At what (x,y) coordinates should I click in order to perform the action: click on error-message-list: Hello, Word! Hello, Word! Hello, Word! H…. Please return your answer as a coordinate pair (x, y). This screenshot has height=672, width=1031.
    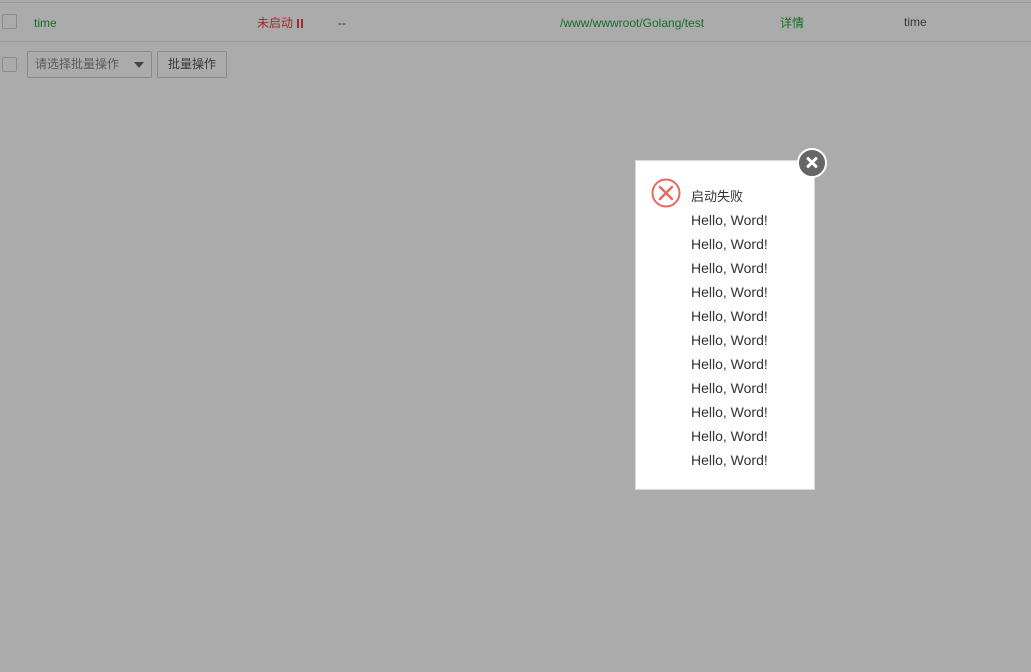
    Looking at the image, I should click on (729, 340).